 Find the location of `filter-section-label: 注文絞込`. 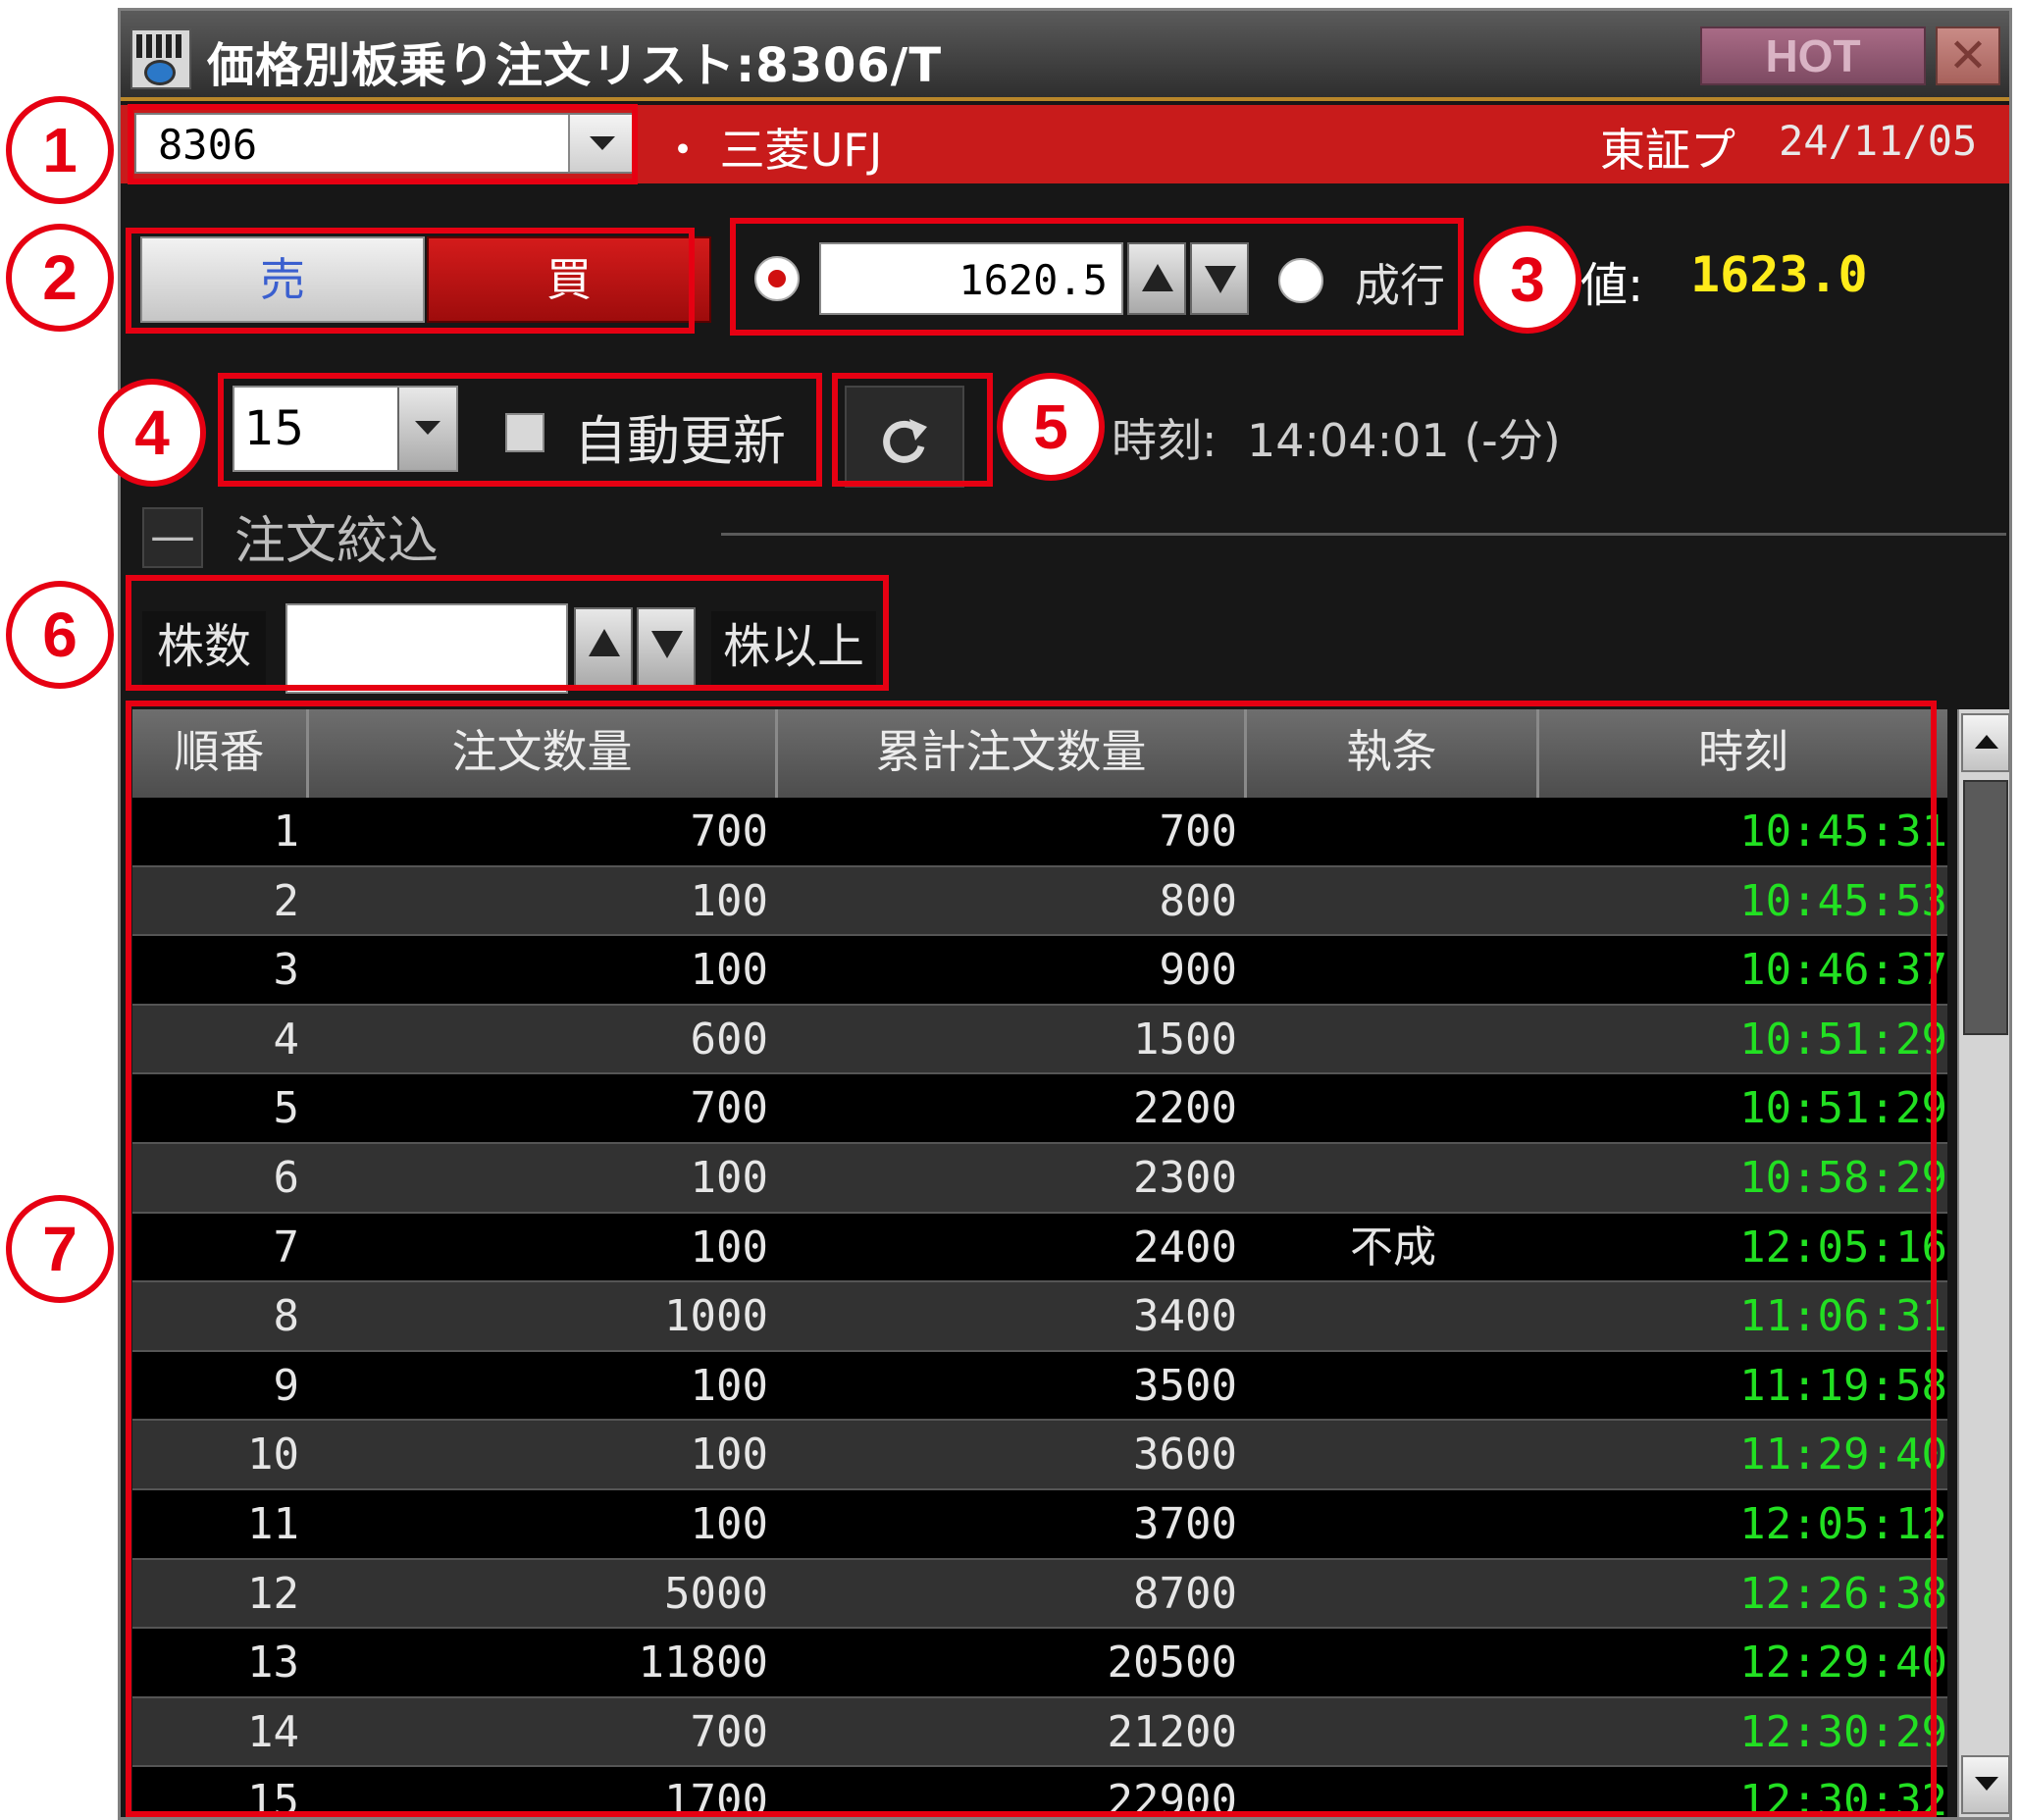

filter-section-label: 注文絞込 is located at coordinates (337, 541).